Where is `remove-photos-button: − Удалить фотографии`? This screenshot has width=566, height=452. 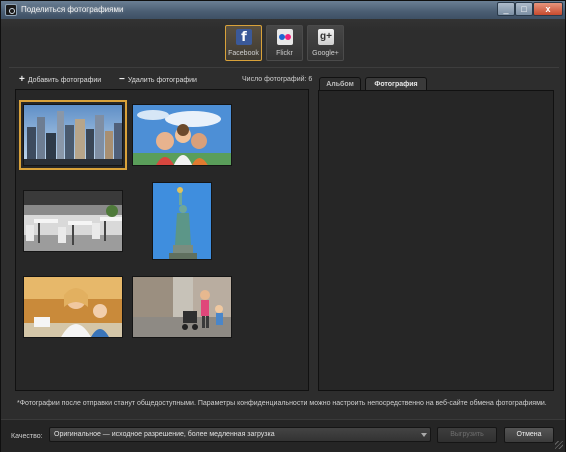
remove-photos-button: − Удалить фотографии is located at coordinates (158, 79).